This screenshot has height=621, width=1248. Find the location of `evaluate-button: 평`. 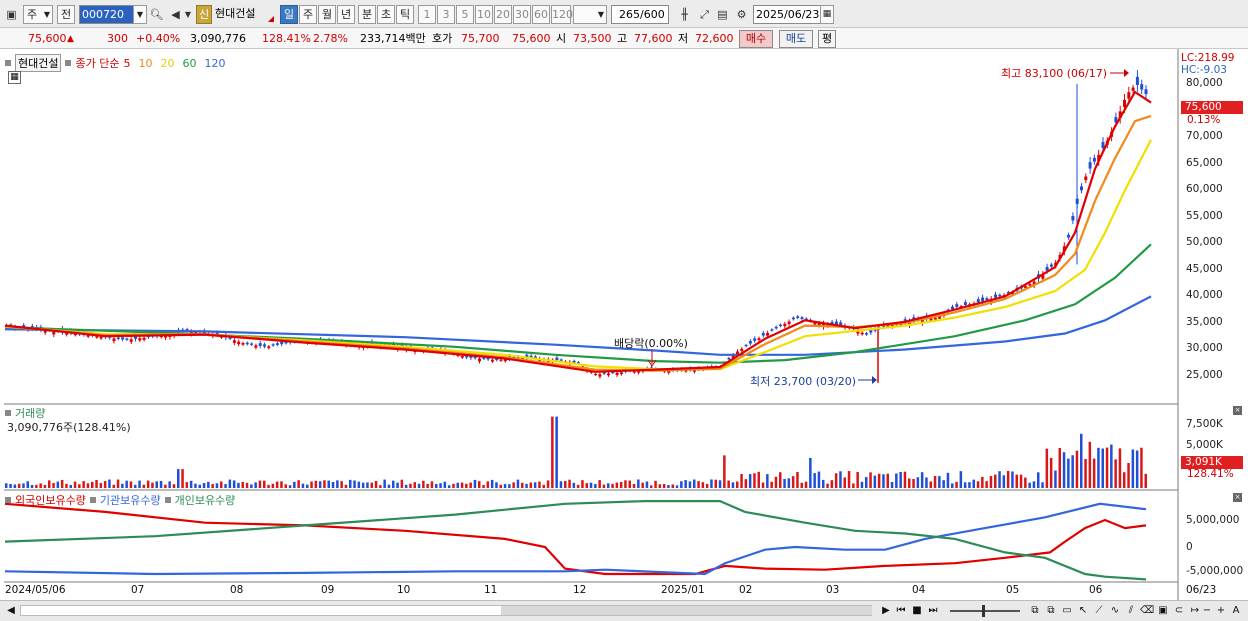

evaluate-button: 평 is located at coordinates (827, 39).